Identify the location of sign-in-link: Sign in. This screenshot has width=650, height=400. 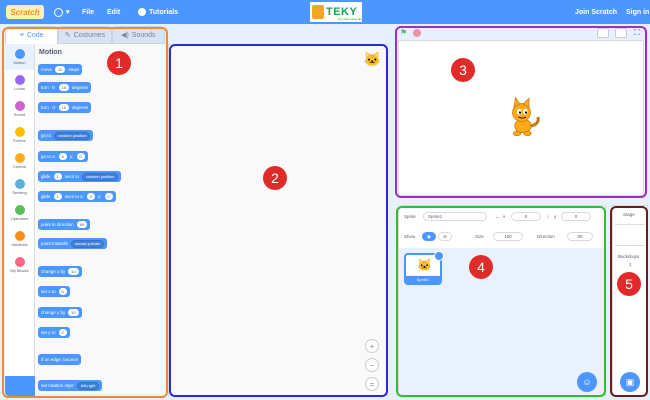
(637, 12).